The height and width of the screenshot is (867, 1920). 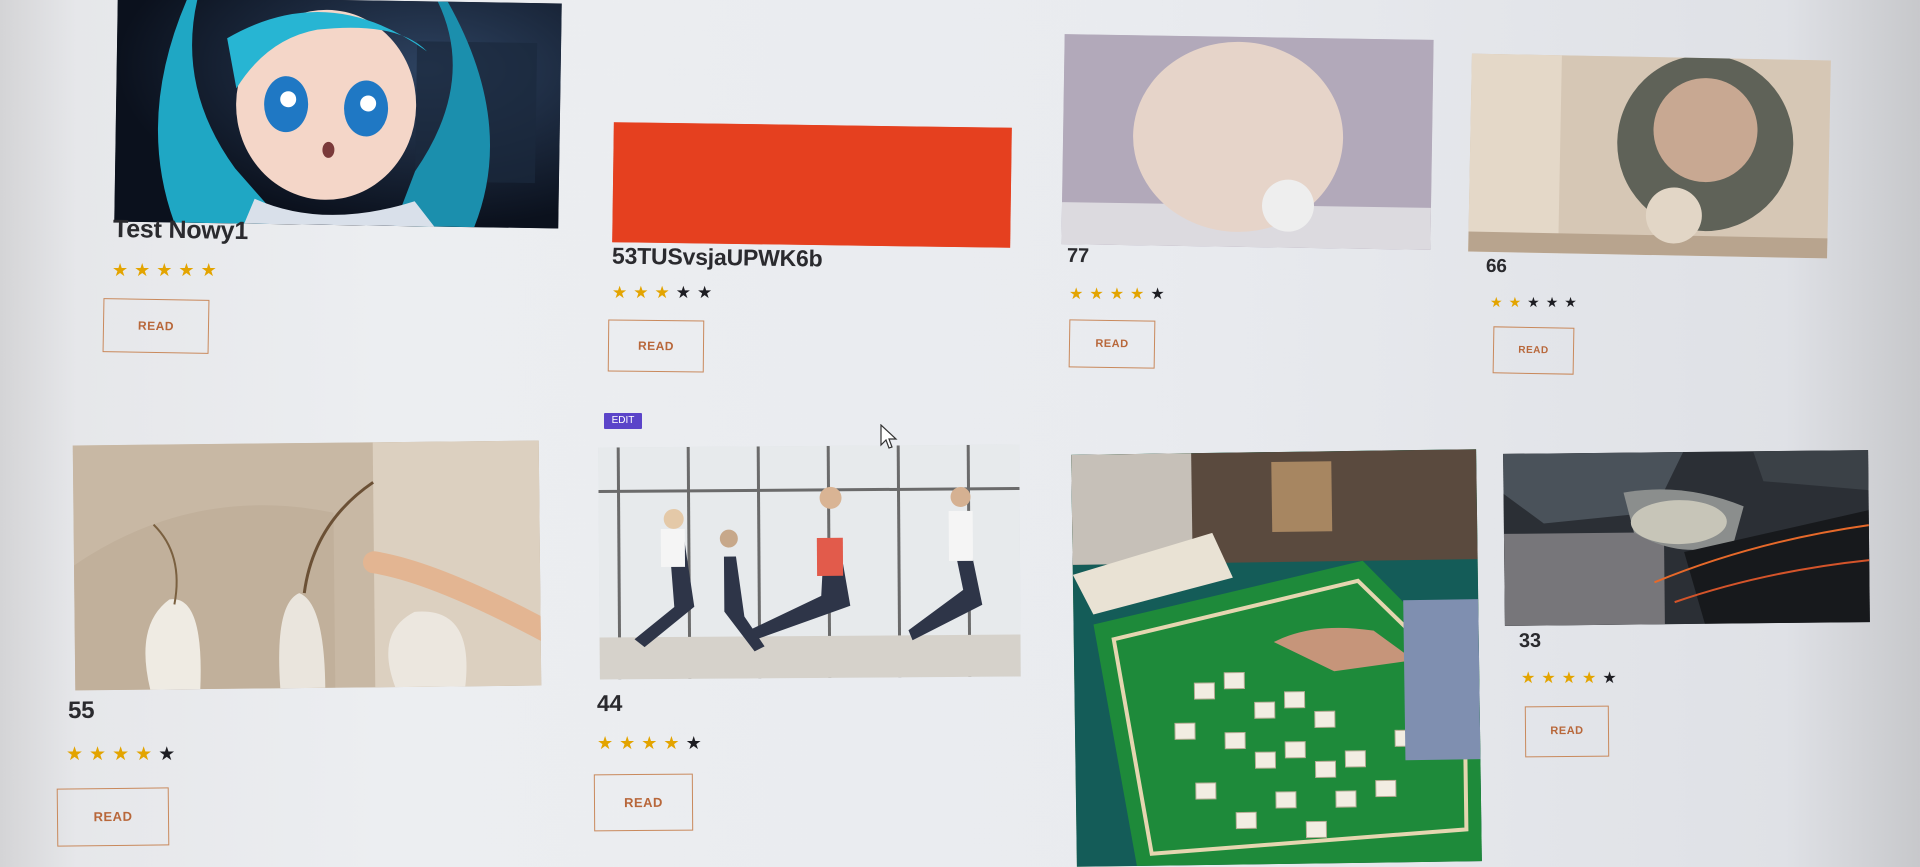 What do you see at coordinates (609, 703) in the screenshot?
I see `post-title: 44` at bounding box center [609, 703].